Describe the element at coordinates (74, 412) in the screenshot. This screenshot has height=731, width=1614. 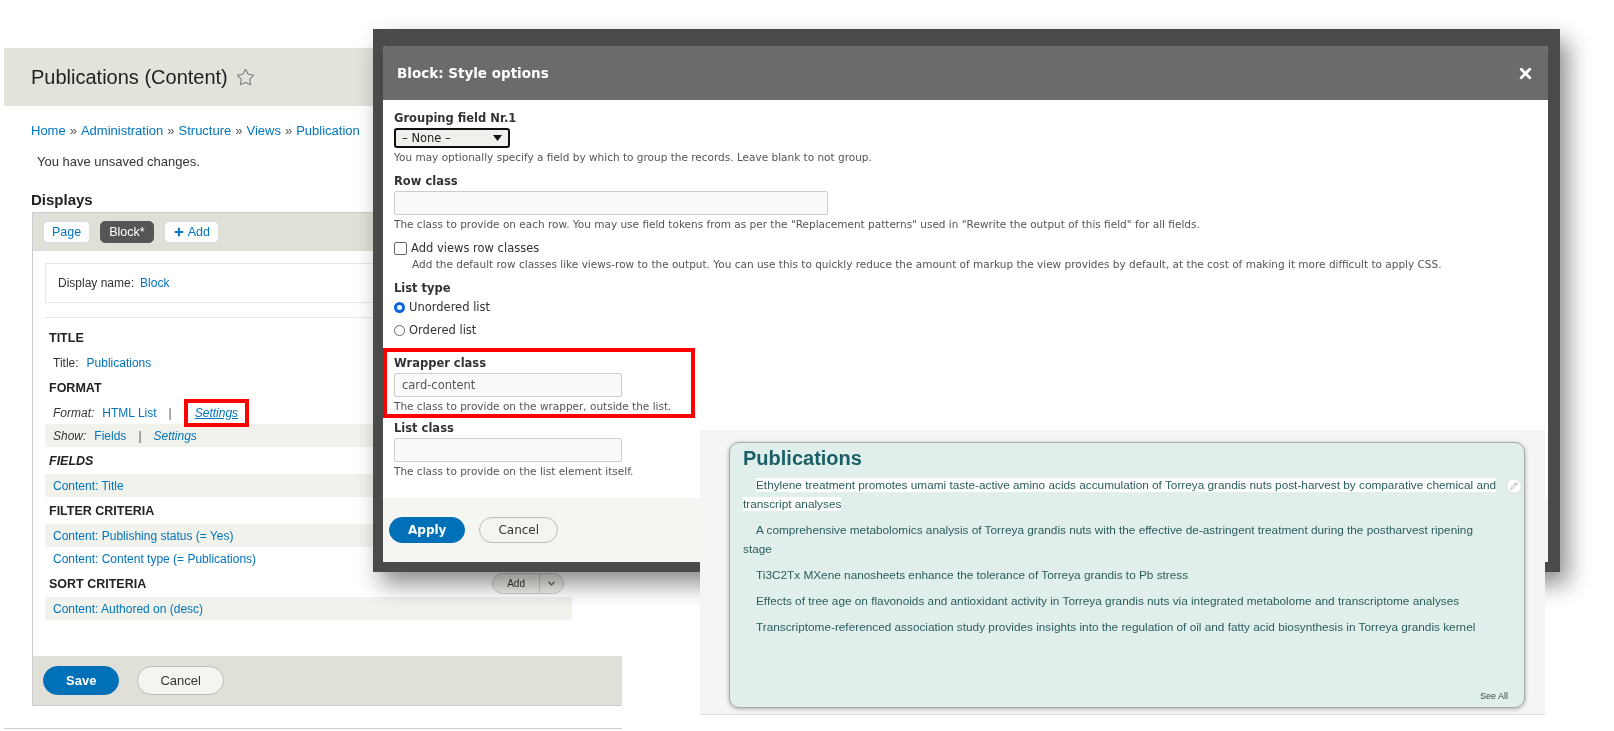
I see `row-label: Format:` at that location.